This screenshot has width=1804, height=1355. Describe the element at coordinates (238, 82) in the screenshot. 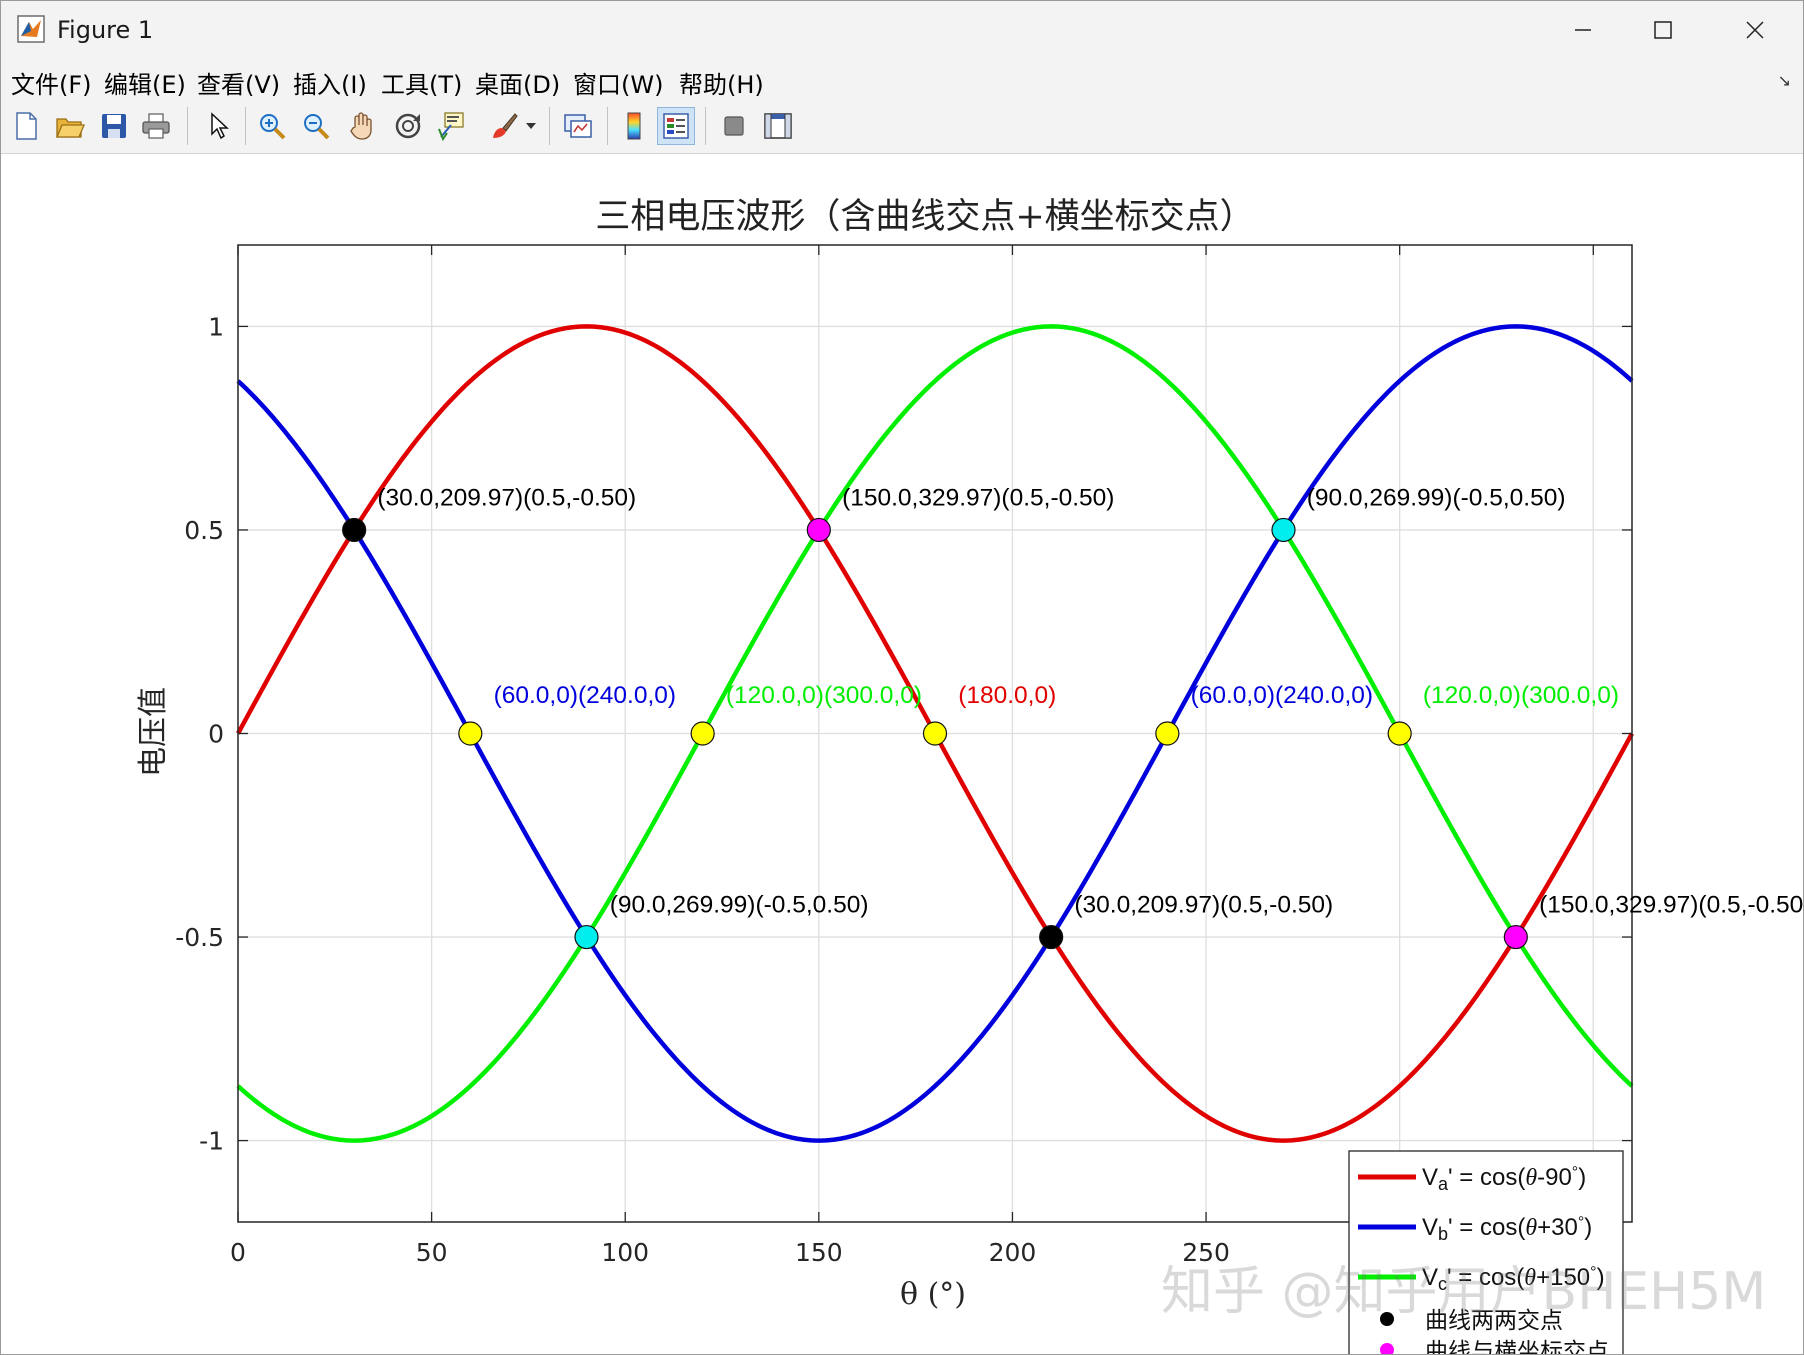

I see `menu-view: 查看(V)` at that location.